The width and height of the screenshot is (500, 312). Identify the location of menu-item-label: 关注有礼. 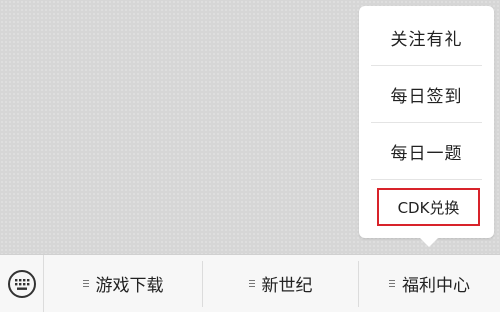
(426, 39).